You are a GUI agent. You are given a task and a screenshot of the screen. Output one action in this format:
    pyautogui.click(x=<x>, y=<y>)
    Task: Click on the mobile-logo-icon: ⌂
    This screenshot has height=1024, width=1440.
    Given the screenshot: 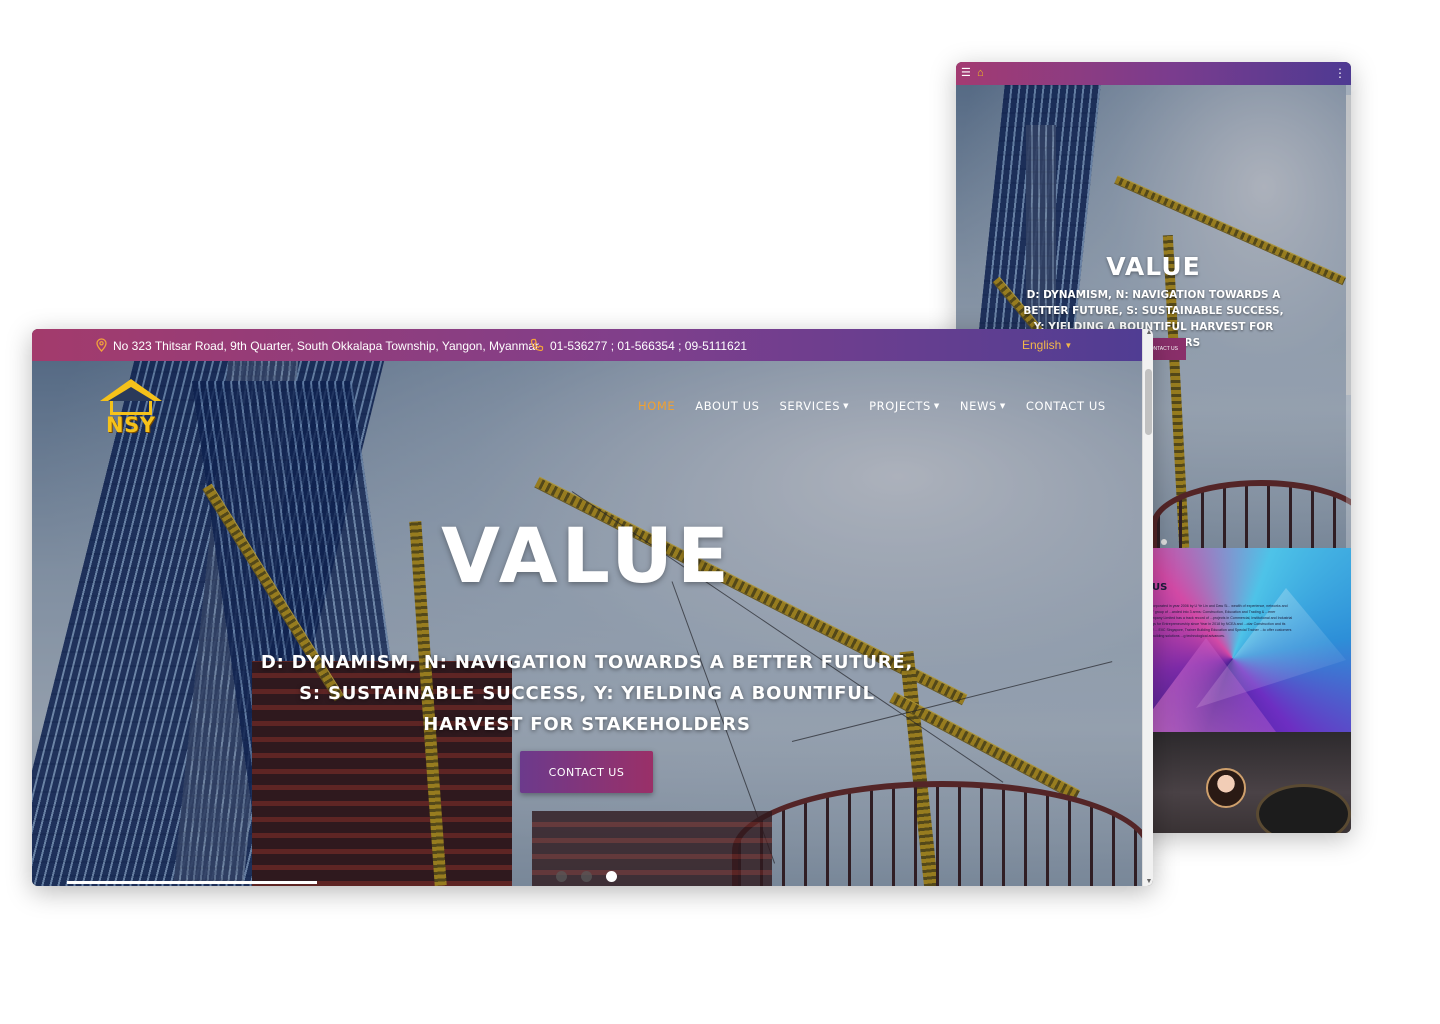 What is the action you would take?
    pyautogui.click(x=983, y=73)
    